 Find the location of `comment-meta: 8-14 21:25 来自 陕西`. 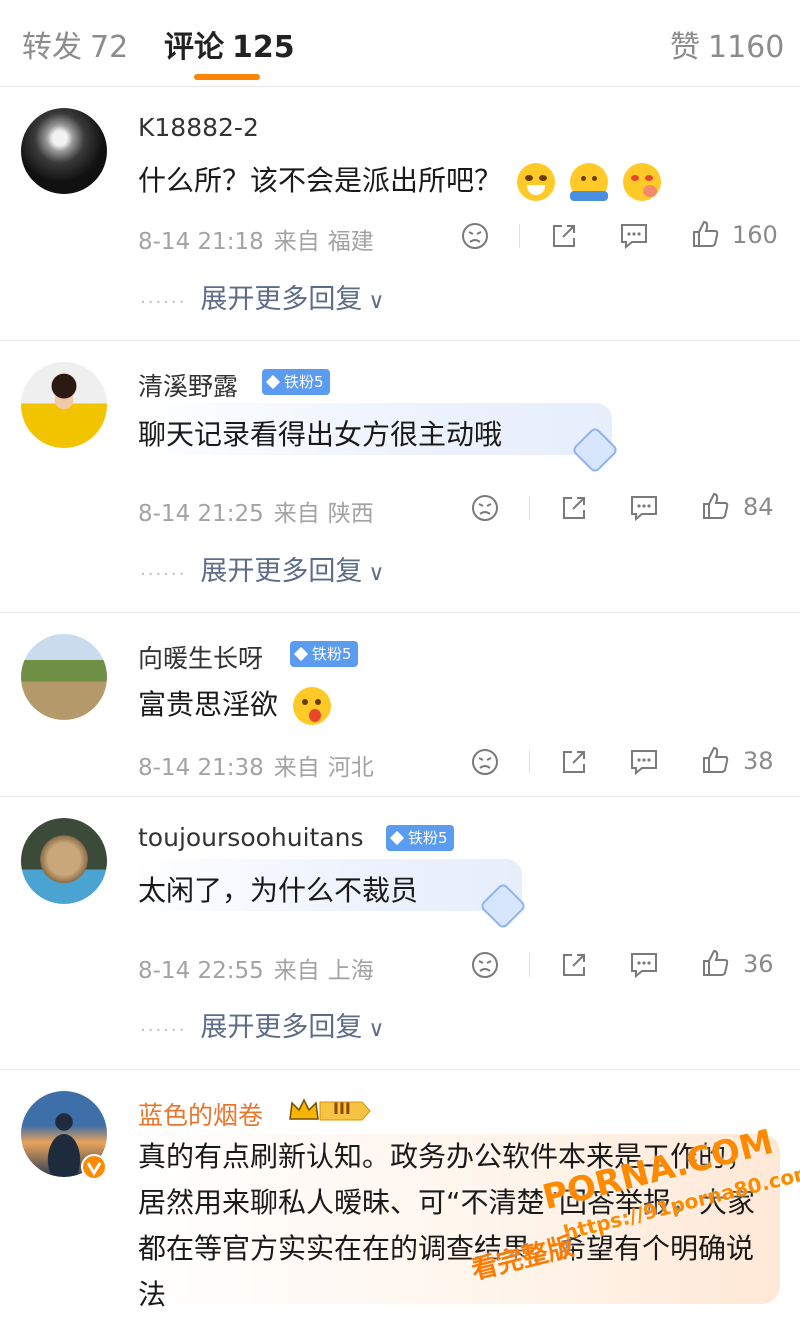

comment-meta: 8-14 21:25 来自 陕西 is located at coordinates (256, 511).